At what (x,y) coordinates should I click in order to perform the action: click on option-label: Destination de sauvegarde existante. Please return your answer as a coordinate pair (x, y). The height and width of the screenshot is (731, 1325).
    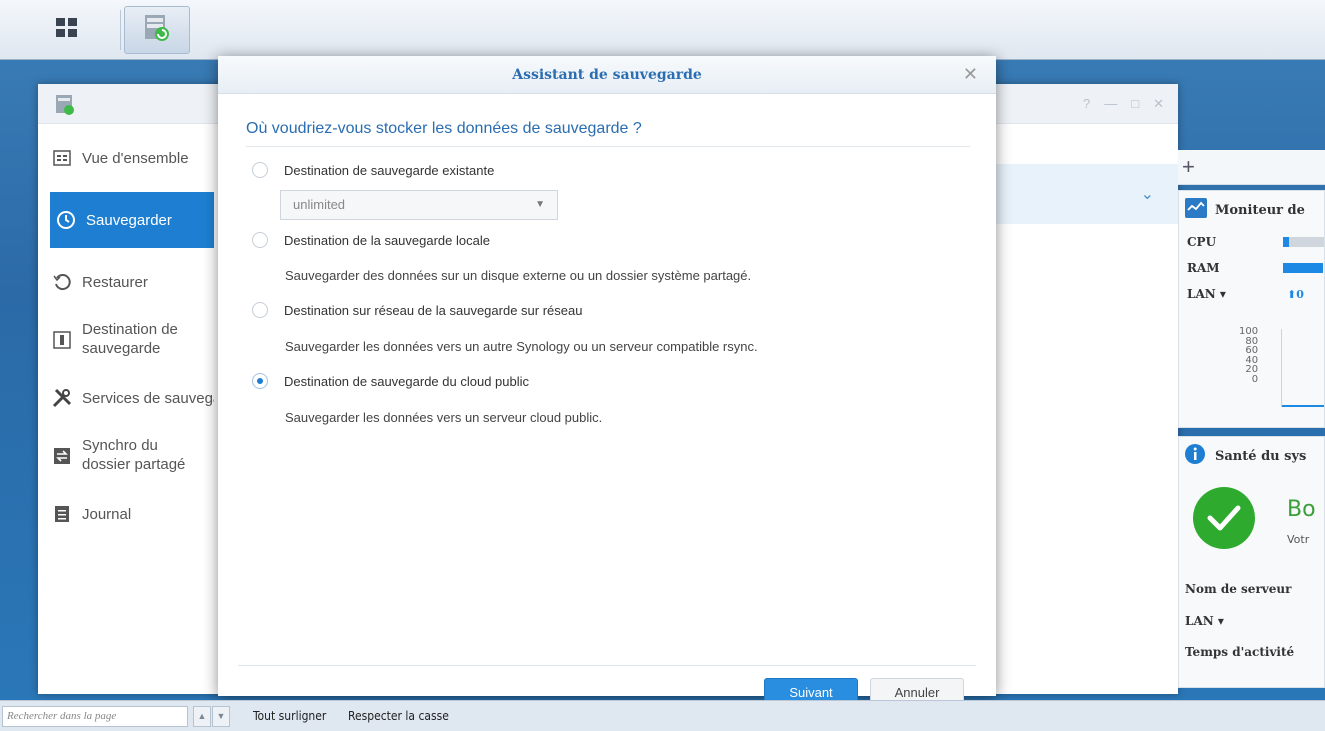
    Looking at the image, I should click on (389, 170).